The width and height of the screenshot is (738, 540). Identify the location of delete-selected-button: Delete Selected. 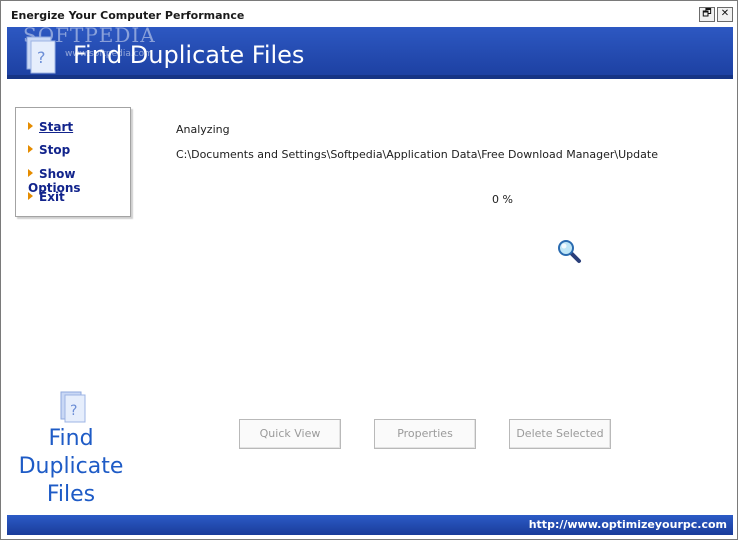
(560, 434).